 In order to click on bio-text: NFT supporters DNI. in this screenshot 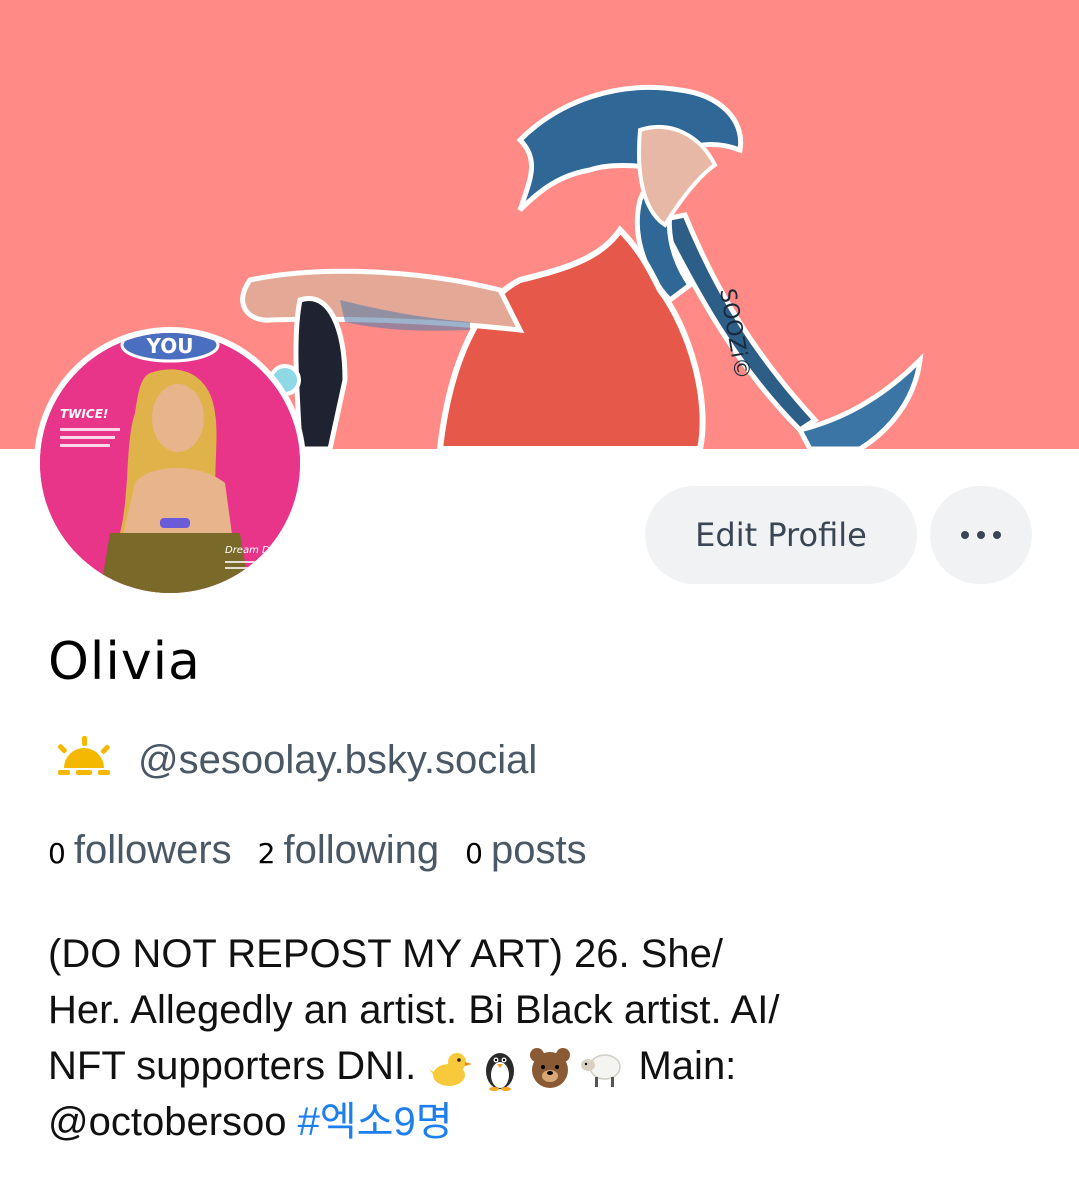, I will do `click(238, 1066)`.